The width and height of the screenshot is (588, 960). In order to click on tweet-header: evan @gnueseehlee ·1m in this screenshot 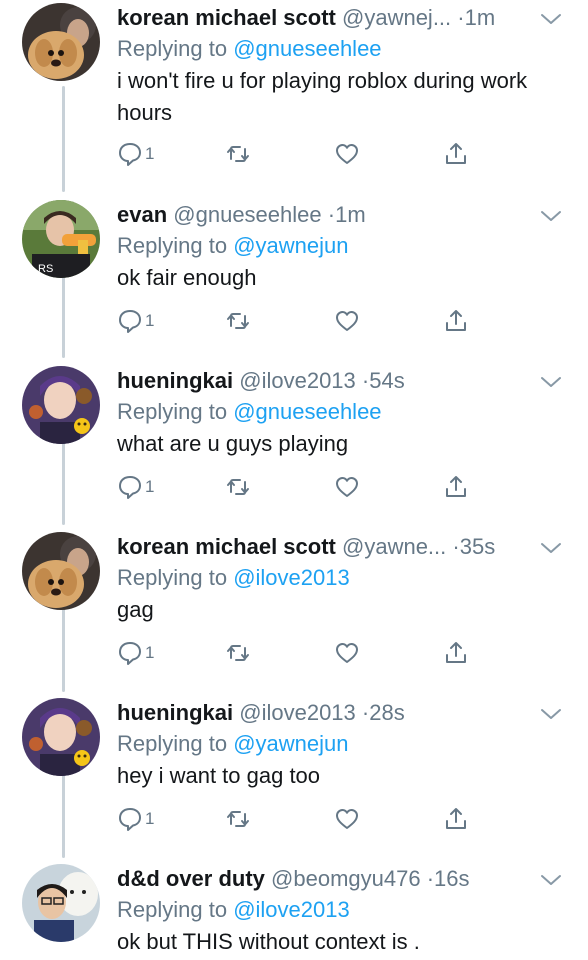, I will do `click(352, 215)`.